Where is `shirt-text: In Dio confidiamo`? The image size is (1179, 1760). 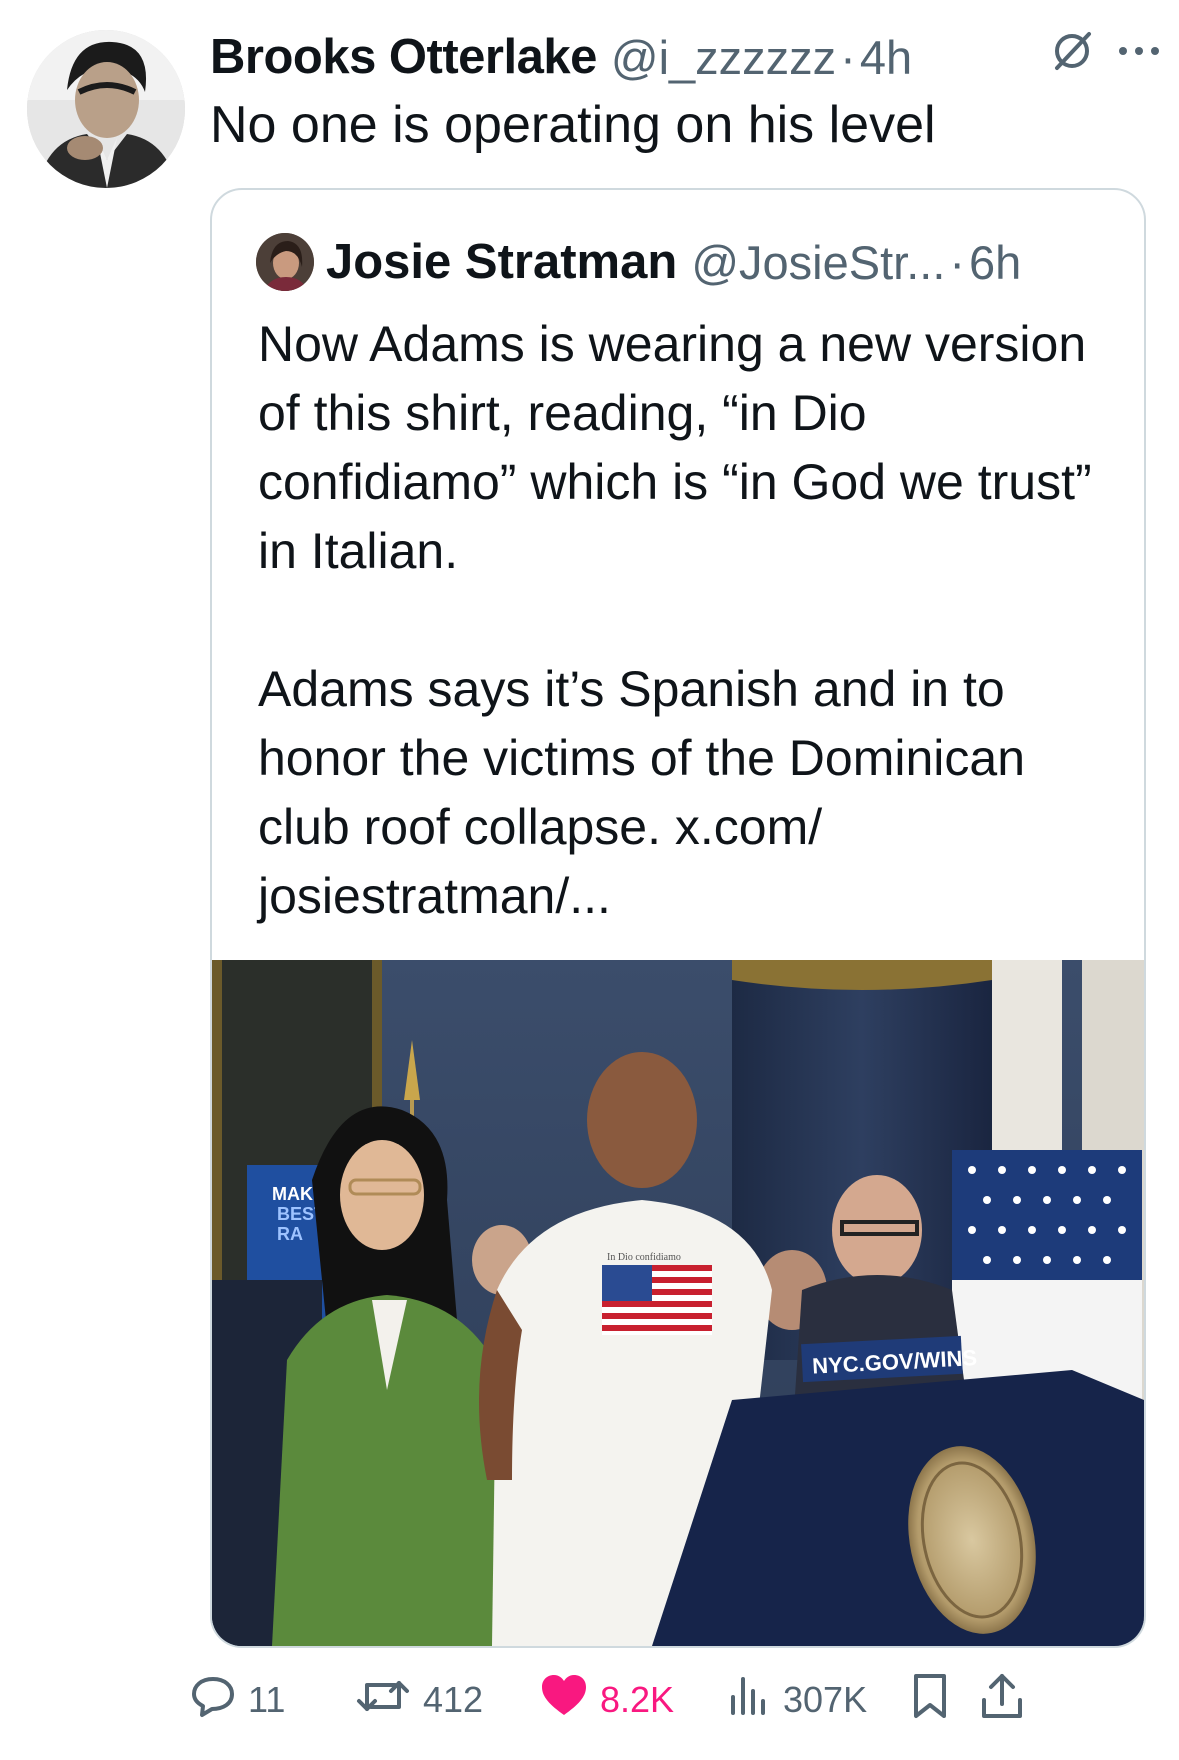 shirt-text: In Dio confidiamo is located at coordinates (644, 1257).